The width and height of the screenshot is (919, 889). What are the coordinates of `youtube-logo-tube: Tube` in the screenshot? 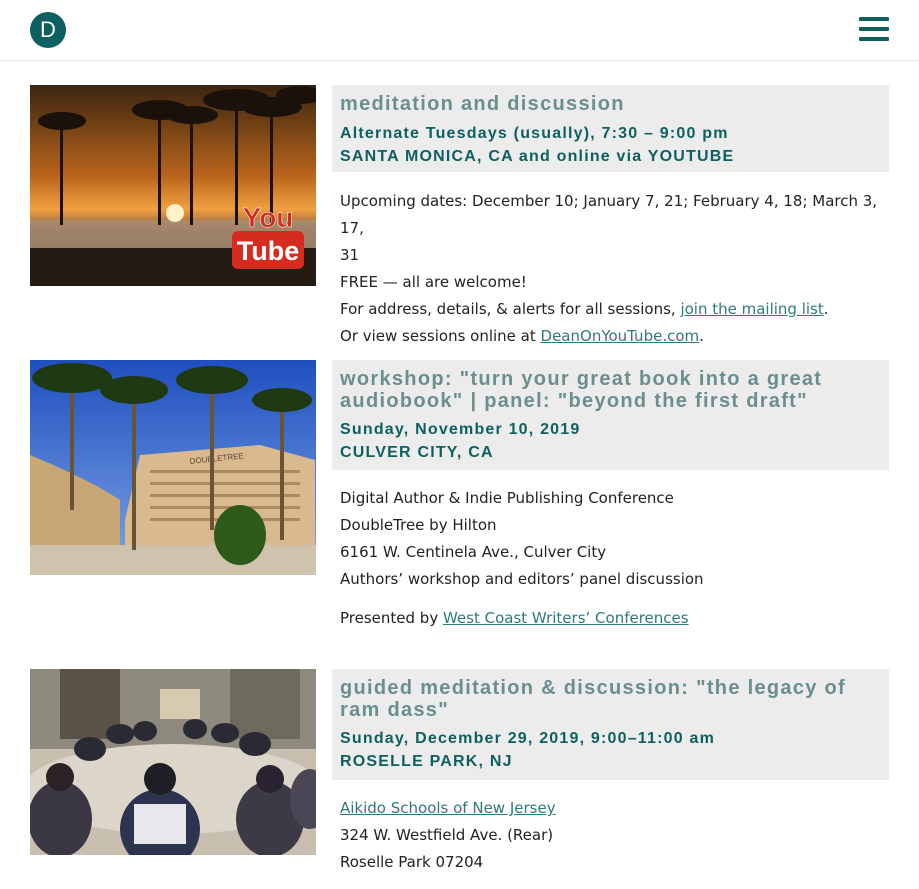 It's located at (268, 251).